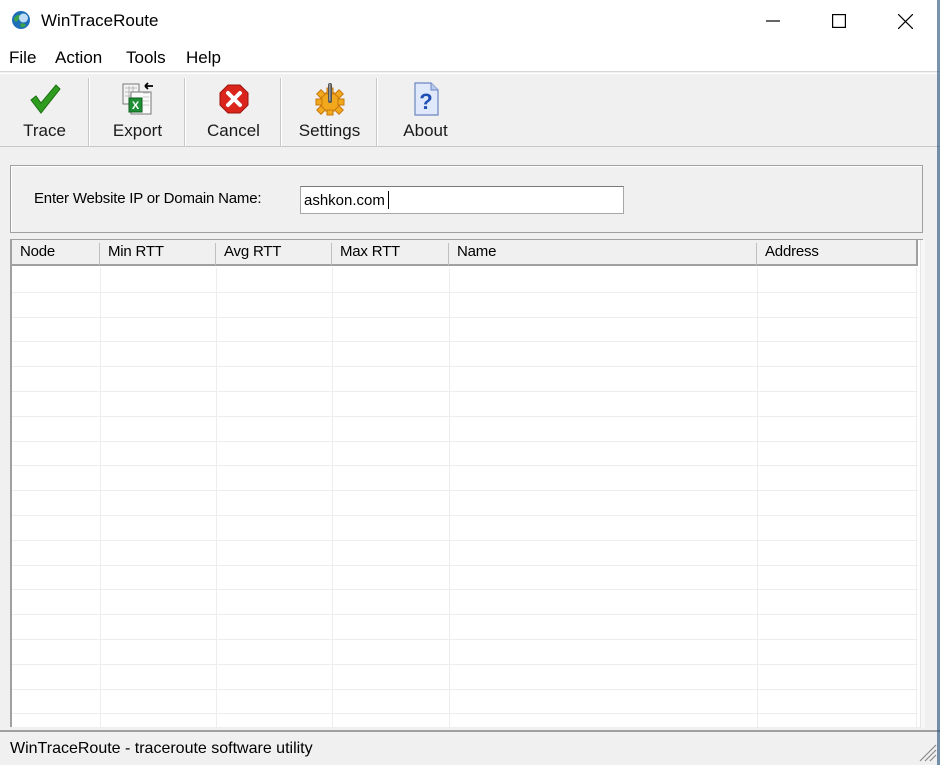 This screenshot has width=940, height=765. I want to click on minimize-button, so click(773, 21).